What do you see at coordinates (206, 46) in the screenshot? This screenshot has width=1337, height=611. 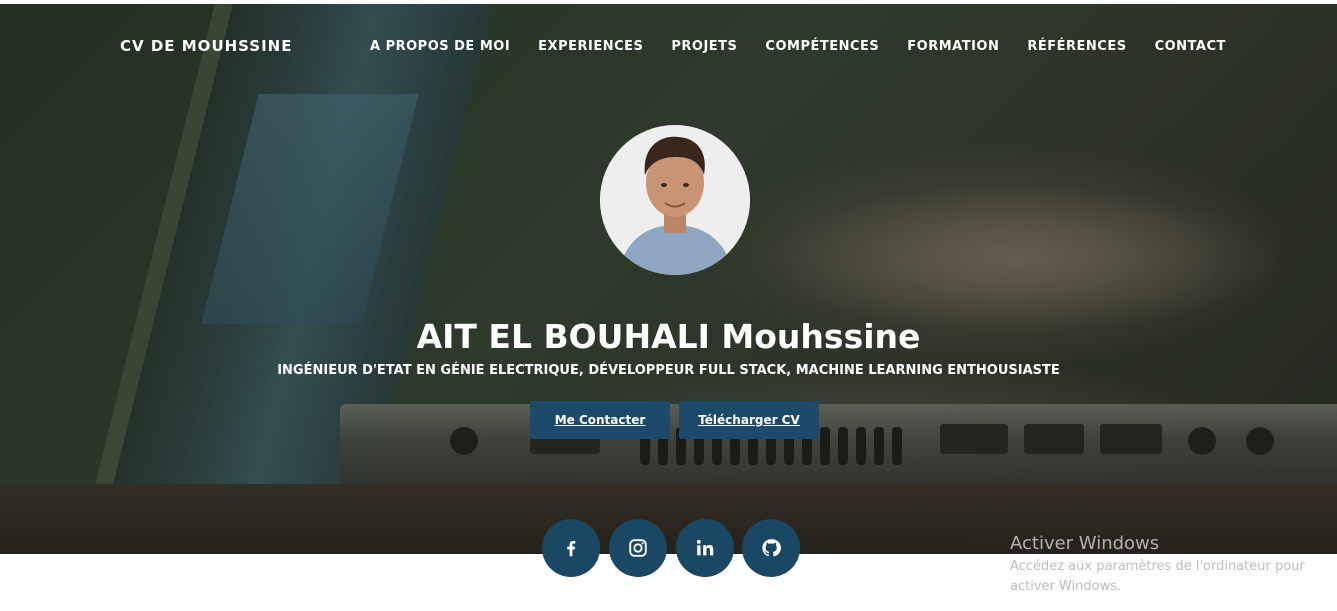 I see `brand-link: CV DE MOUHSSINE` at bounding box center [206, 46].